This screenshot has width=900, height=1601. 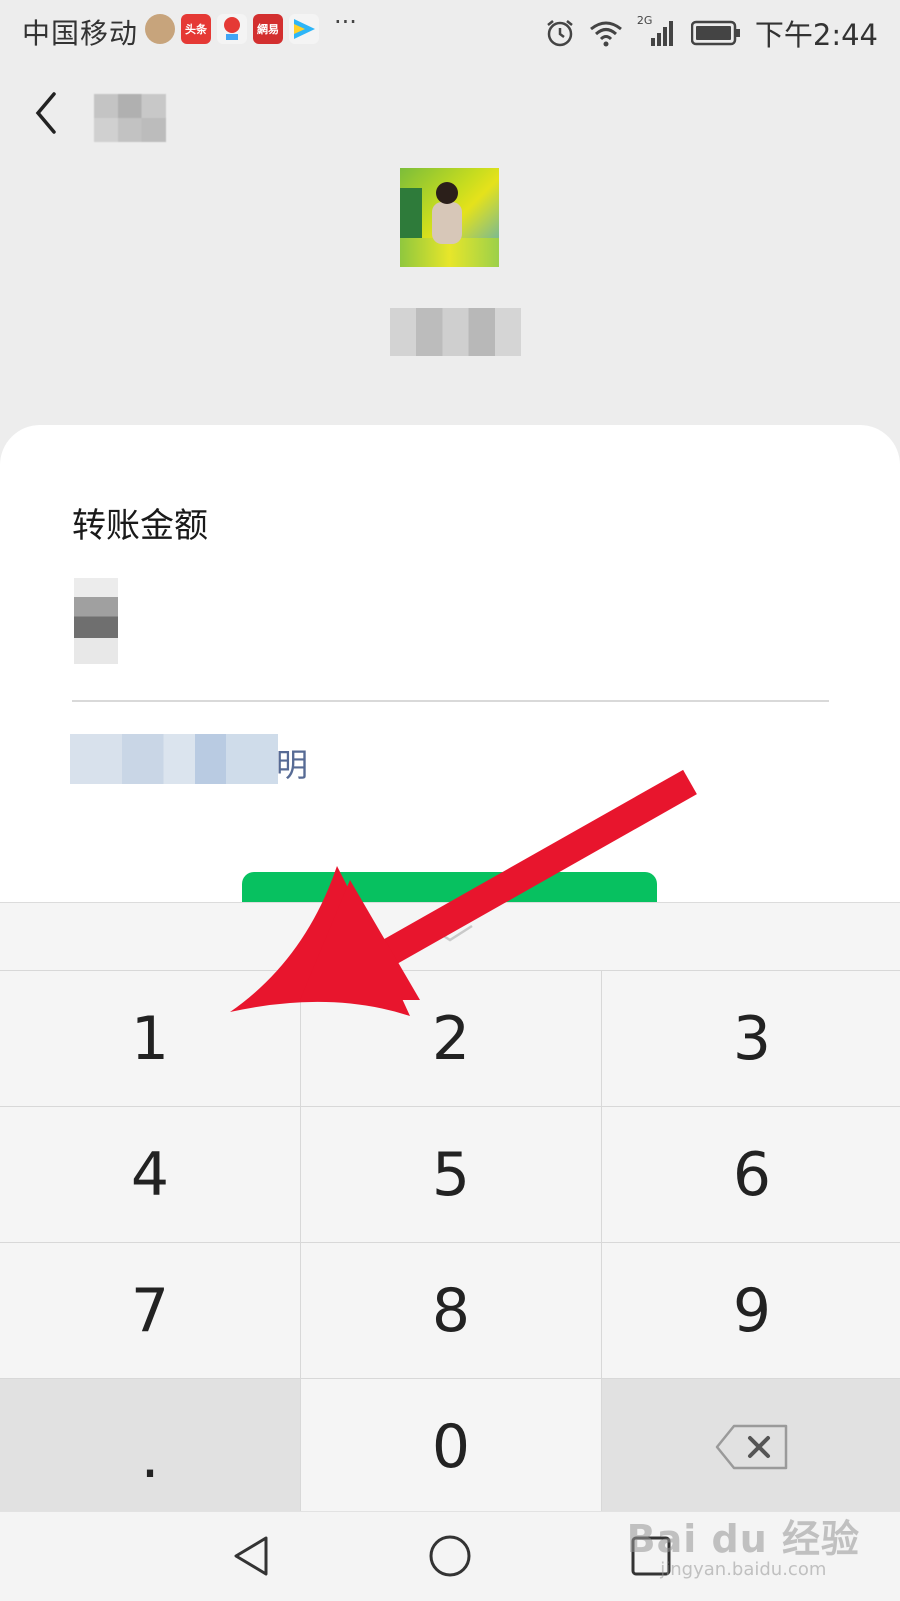 I want to click on carrier-name: 中国移动, so click(x=80, y=33).